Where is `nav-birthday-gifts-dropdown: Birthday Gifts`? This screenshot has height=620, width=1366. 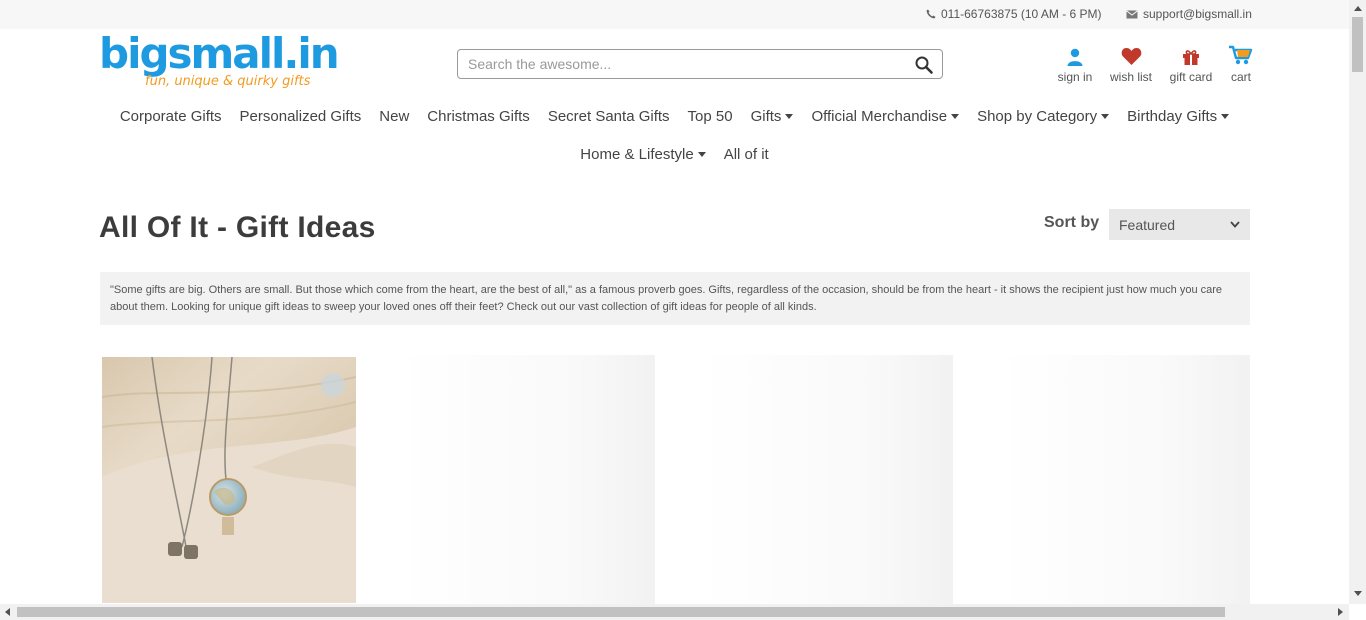
nav-birthday-gifts-dropdown: Birthday Gifts is located at coordinates (1178, 116).